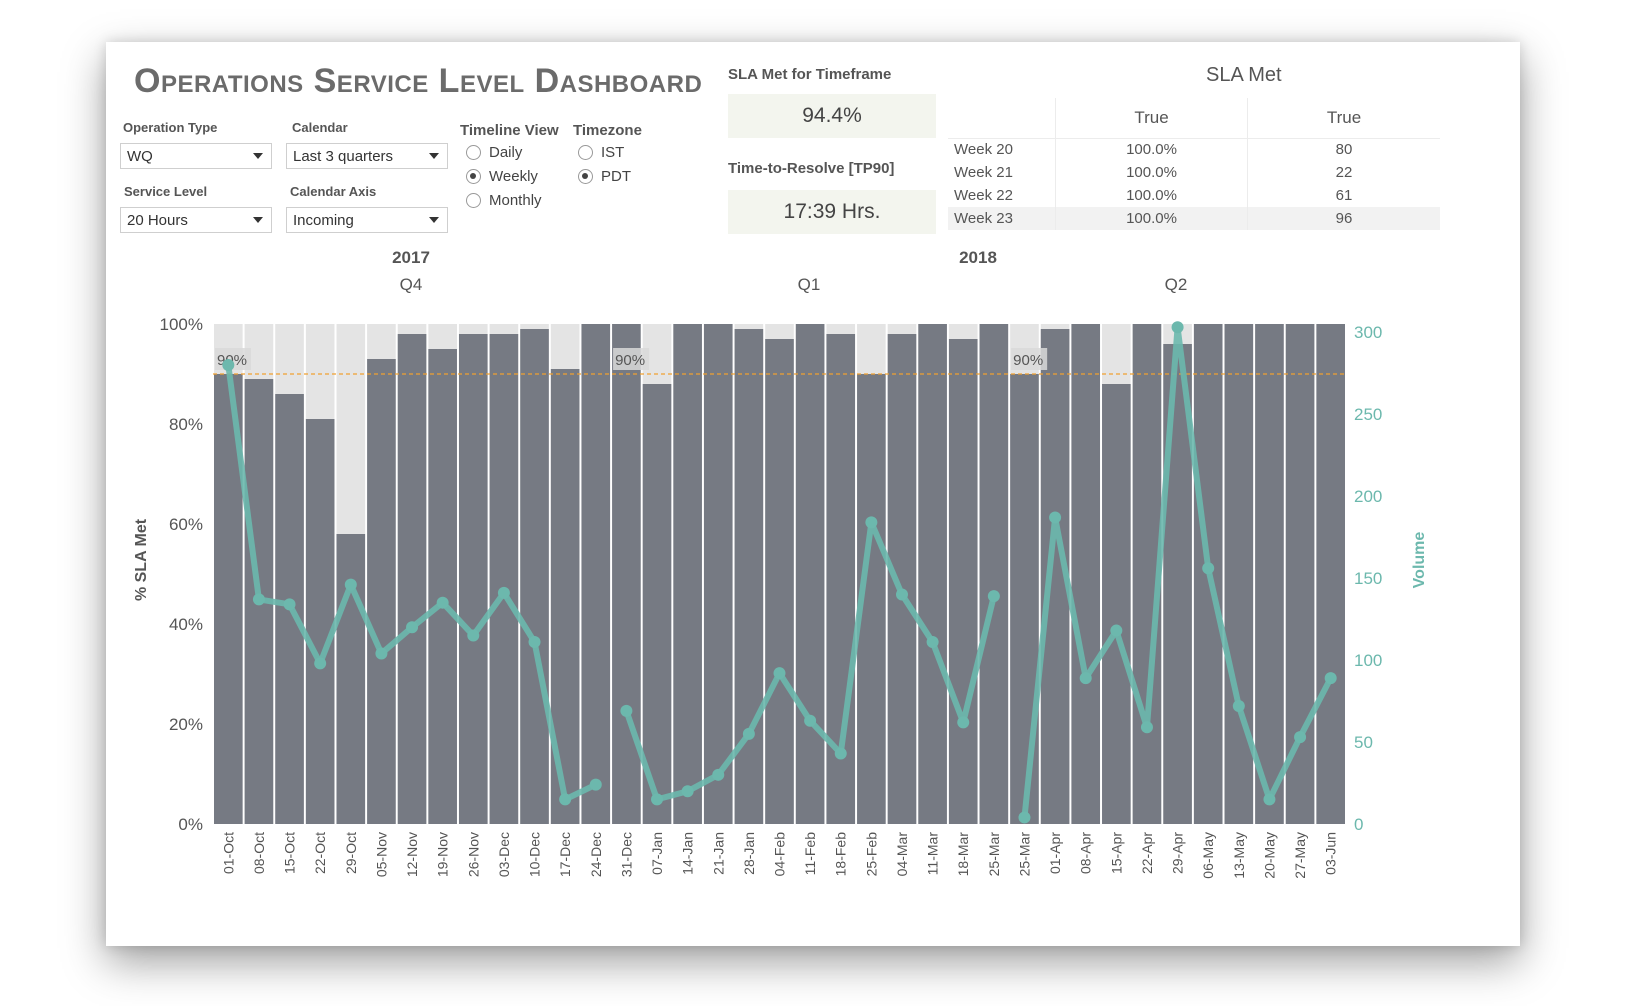 Image resolution: width=1631 pixels, height=1006 pixels. What do you see at coordinates (749, 853) in the screenshot?
I see `x-tick-label: 28-Jan` at bounding box center [749, 853].